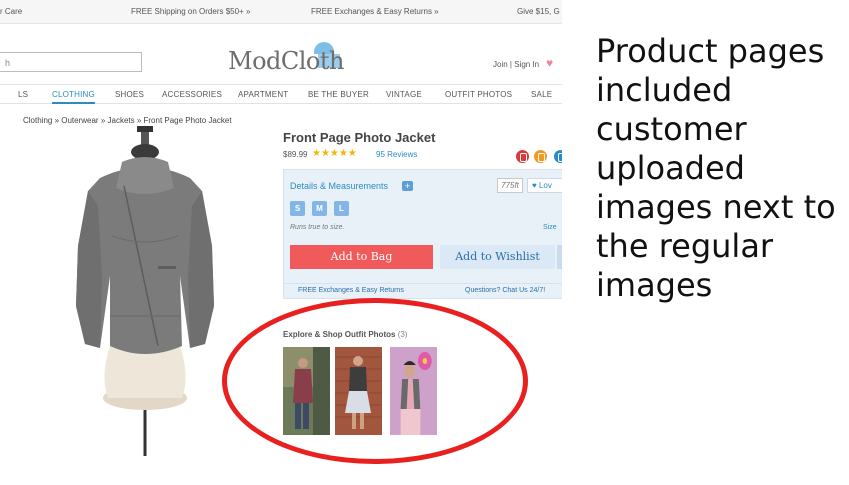 The width and height of the screenshot is (849, 485). Describe the element at coordinates (263, 94) in the screenshot. I see `nav-item-apartment: APARTMENT` at that location.